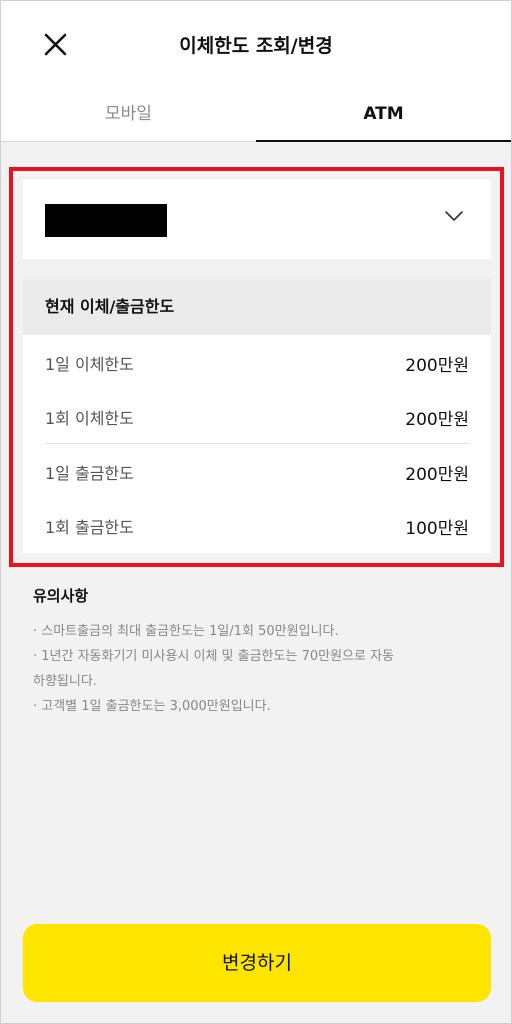 The height and width of the screenshot is (1024, 512). I want to click on limit-value: 100만원, so click(437, 529).